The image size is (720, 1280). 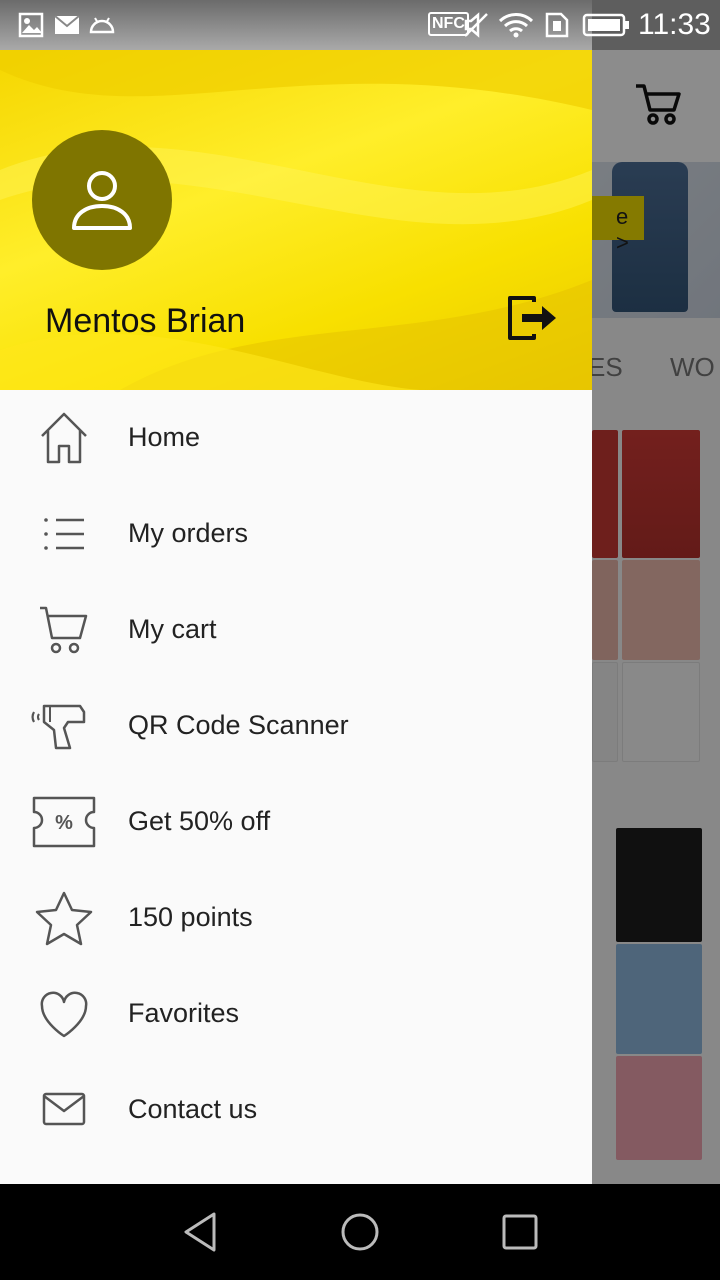 What do you see at coordinates (58, 727) in the screenshot?
I see `scanner-icon` at bounding box center [58, 727].